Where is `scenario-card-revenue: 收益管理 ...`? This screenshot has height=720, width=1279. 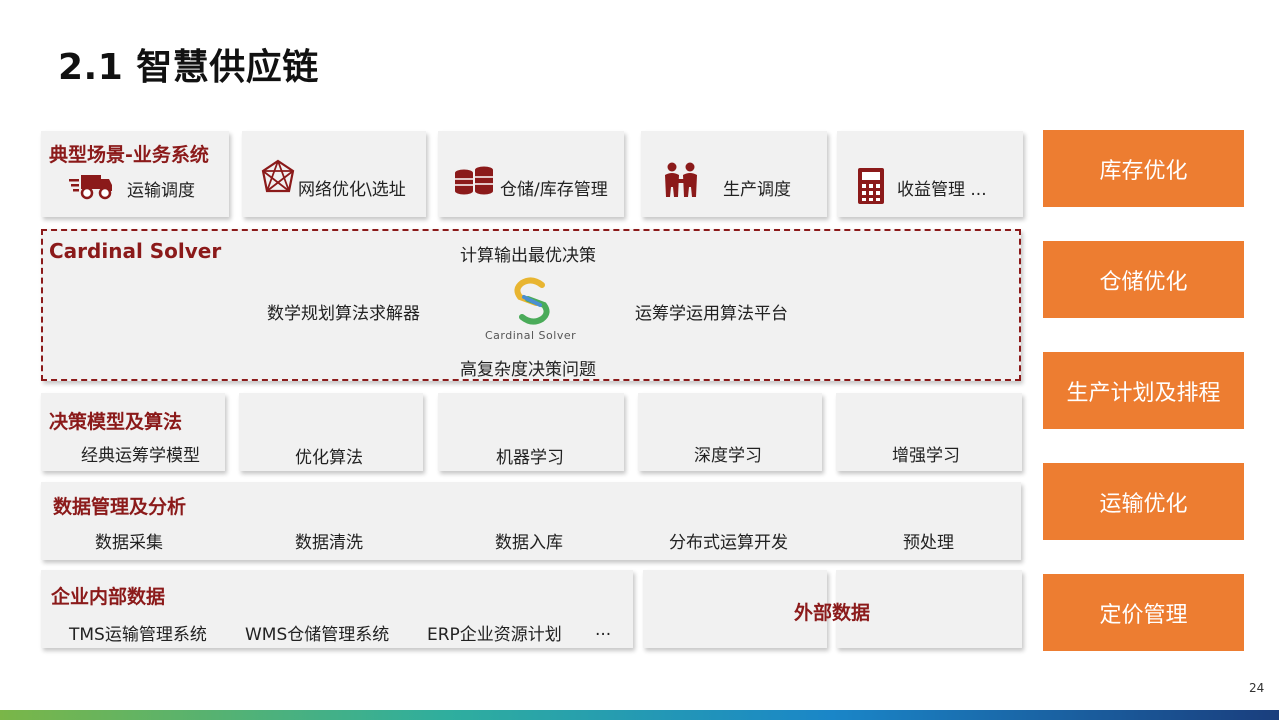 scenario-card-revenue: 收益管理 ... is located at coordinates (930, 174).